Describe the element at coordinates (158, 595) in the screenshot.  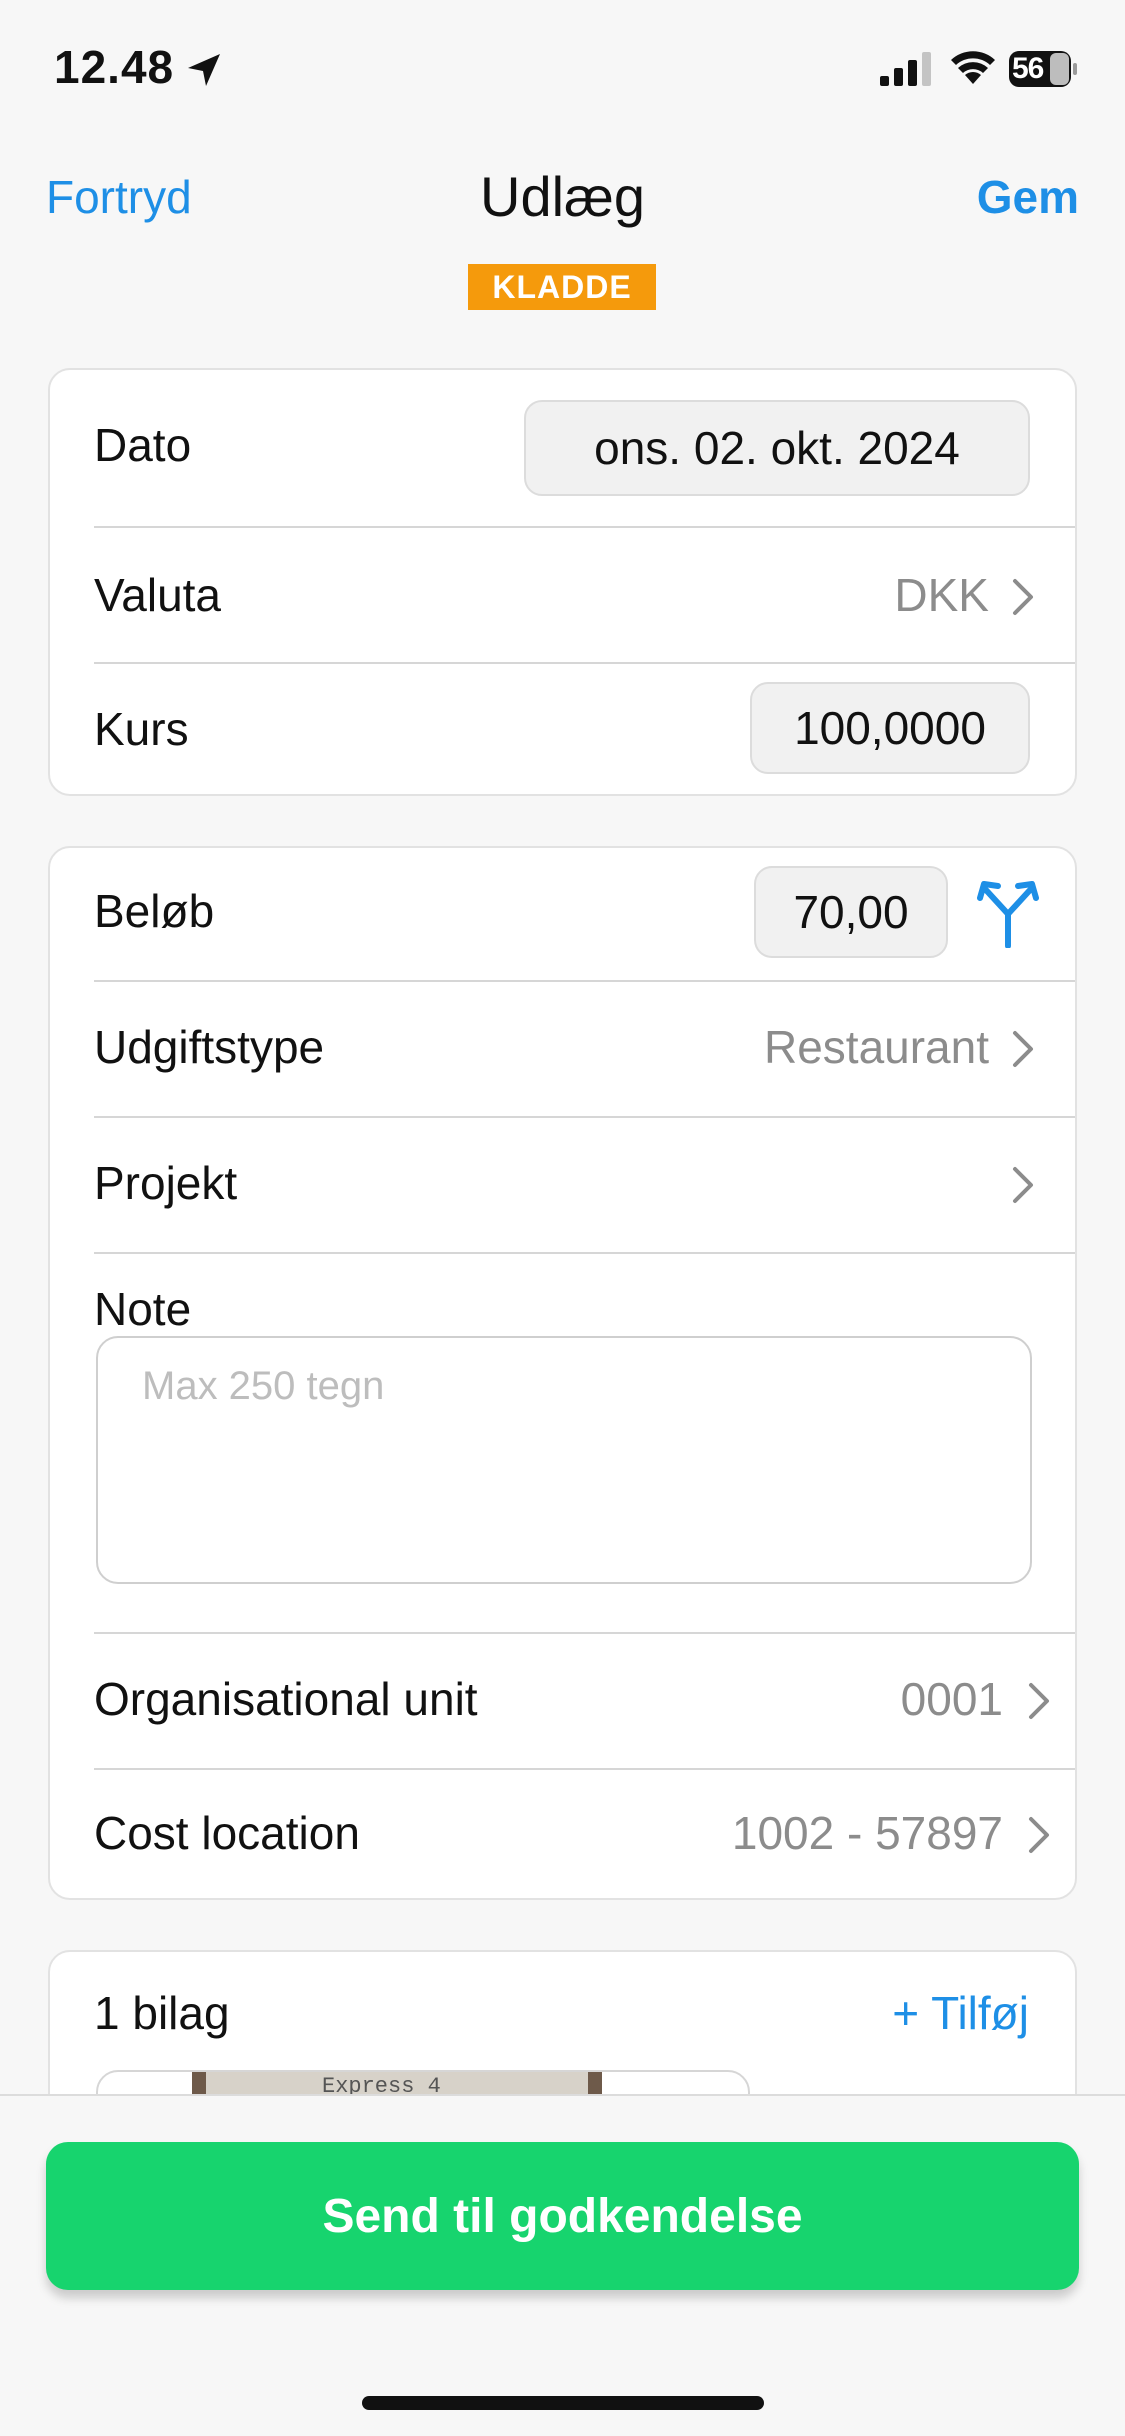
I see `currency-label: Valuta` at that location.